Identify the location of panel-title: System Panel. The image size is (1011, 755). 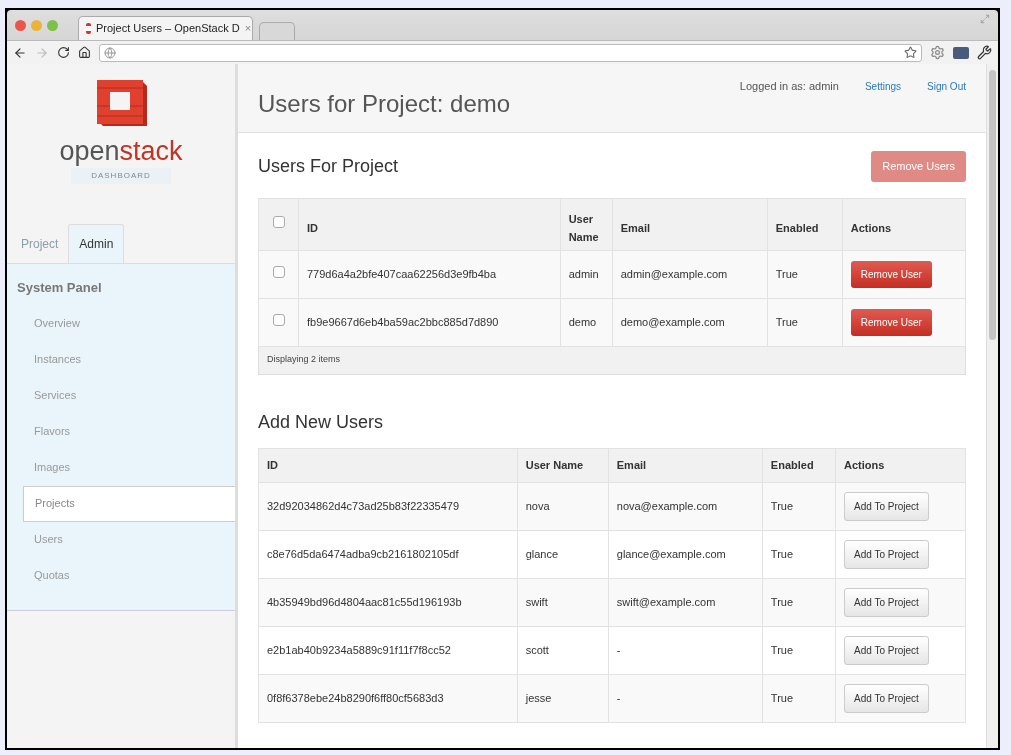
(59, 288).